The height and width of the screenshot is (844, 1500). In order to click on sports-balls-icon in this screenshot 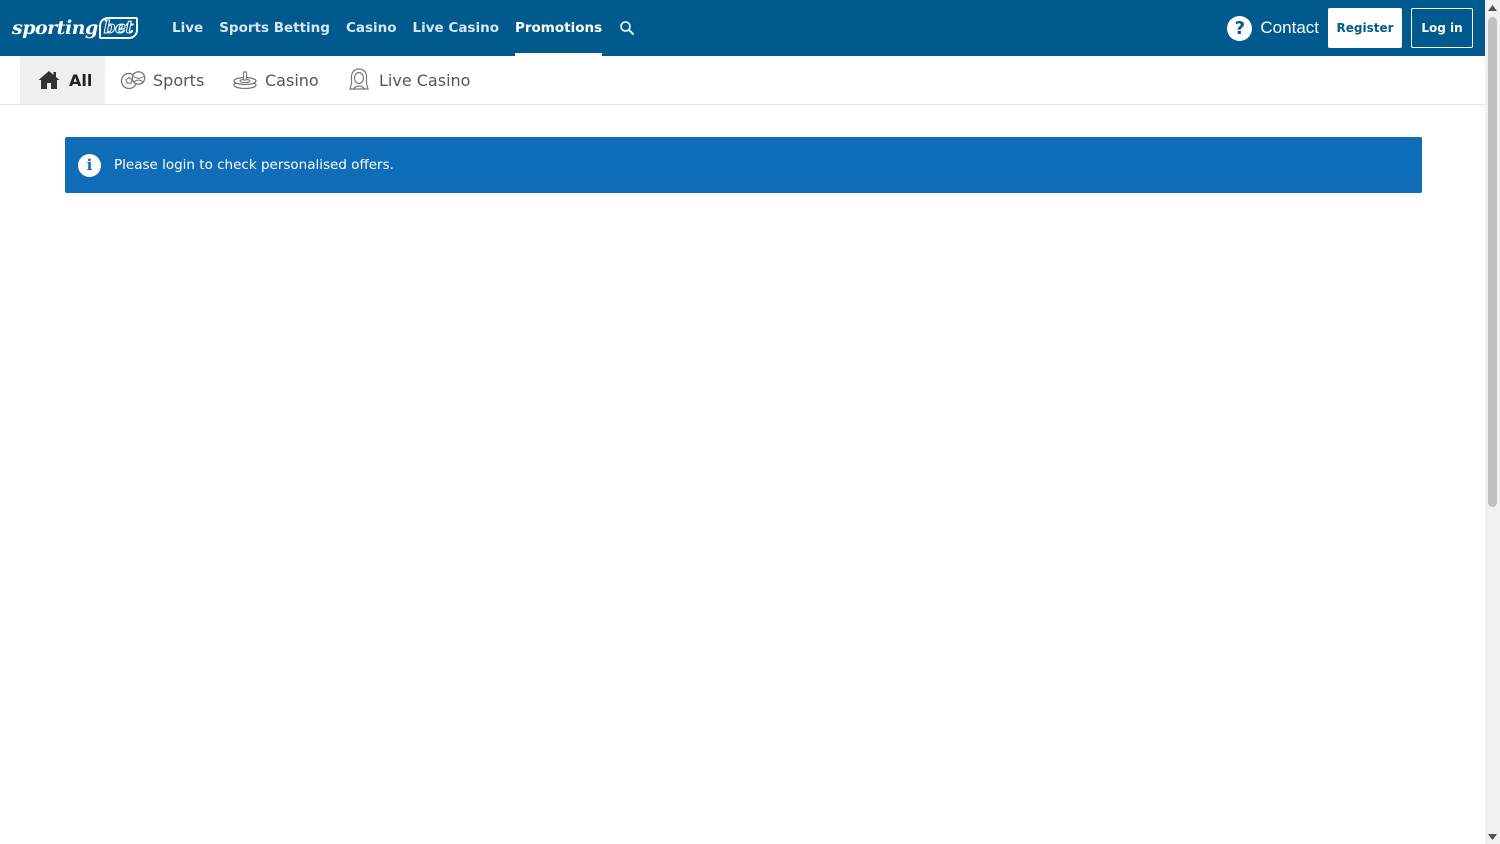, I will do `click(133, 80)`.